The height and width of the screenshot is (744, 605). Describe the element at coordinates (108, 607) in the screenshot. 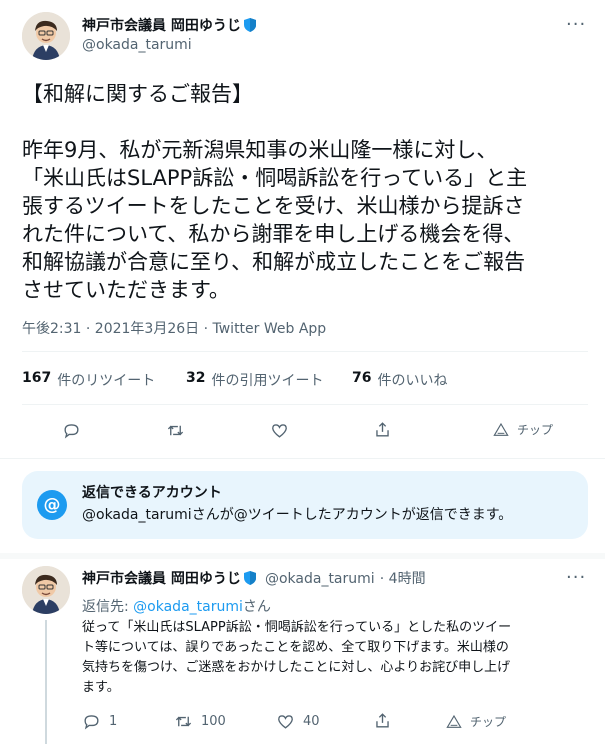

I see `reply-to-prefix: 返信先:` at that location.